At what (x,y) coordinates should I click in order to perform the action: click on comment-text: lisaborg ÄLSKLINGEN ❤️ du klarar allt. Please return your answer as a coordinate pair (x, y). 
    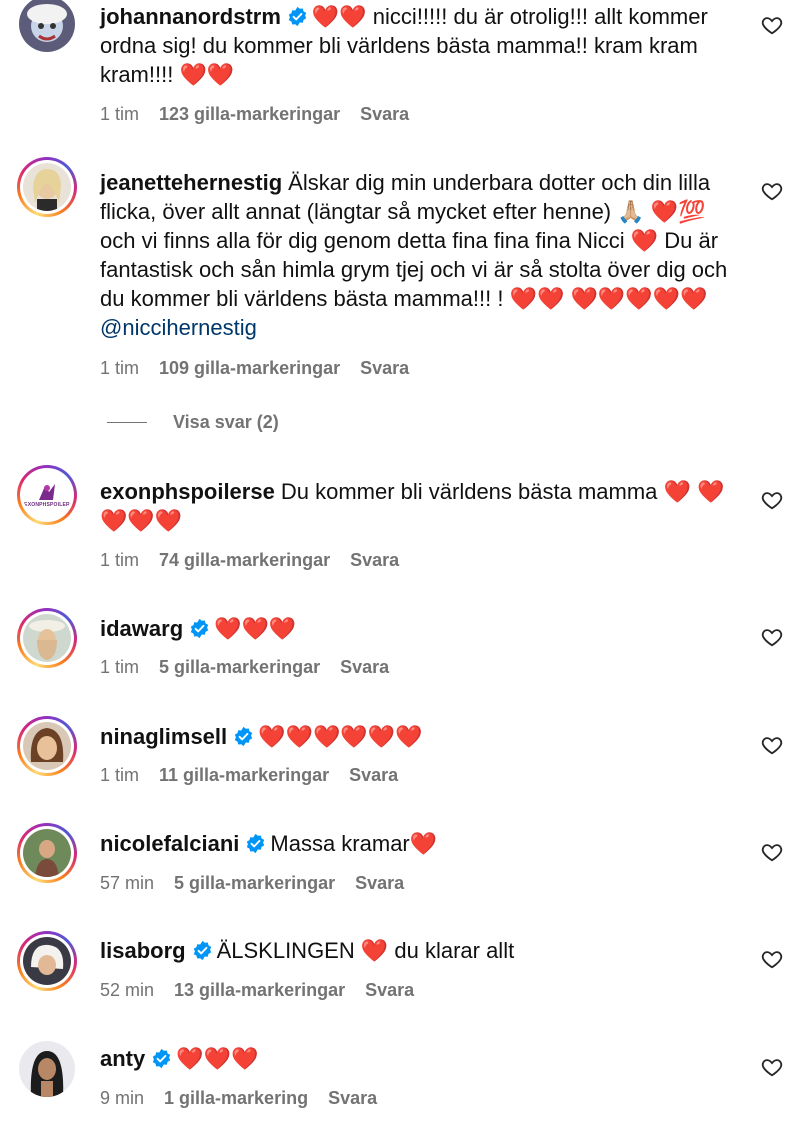
    Looking at the image, I should click on (420, 950).